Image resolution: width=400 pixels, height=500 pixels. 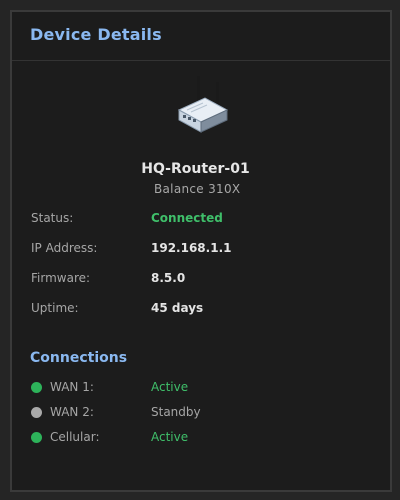 What do you see at coordinates (64, 248) in the screenshot?
I see `ip-address-label: IP Address:` at bounding box center [64, 248].